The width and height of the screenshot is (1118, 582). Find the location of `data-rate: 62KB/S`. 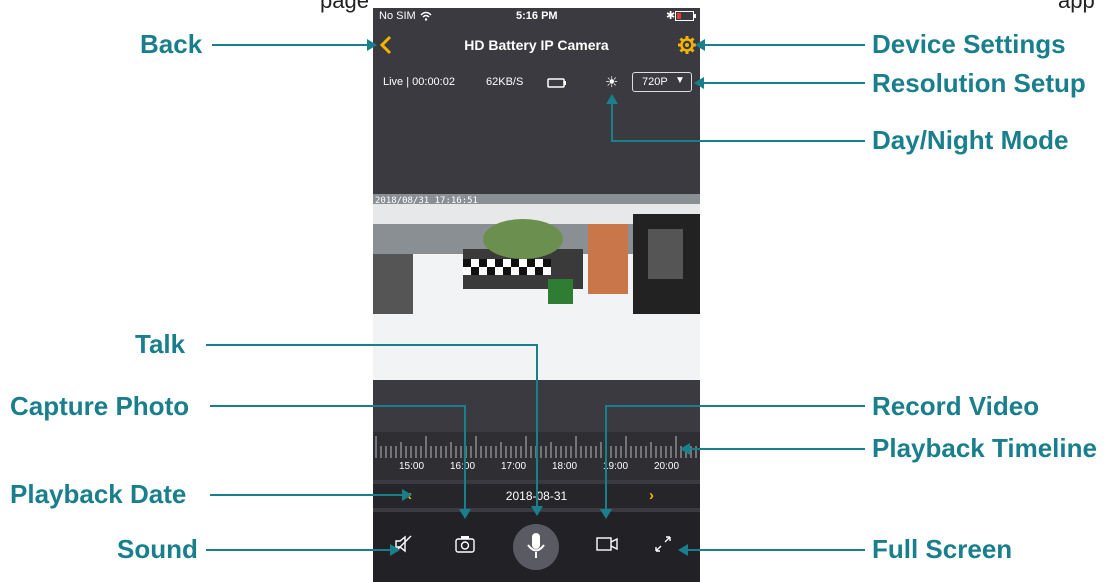

data-rate: 62KB/S is located at coordinates (505, 82).